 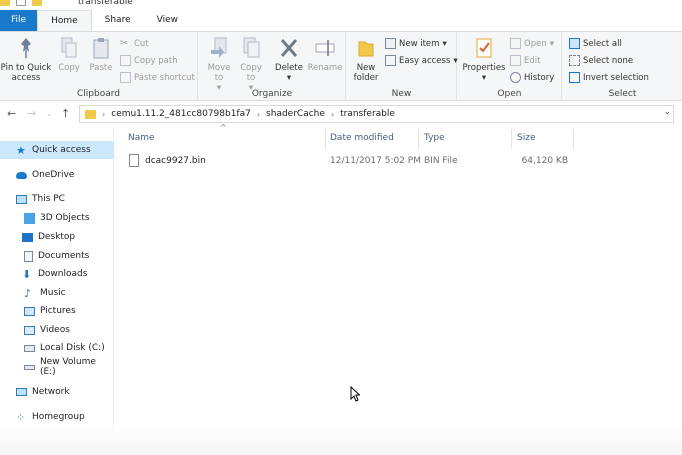 What do you see at coordinates (544, 161) in the screenshot?
I see `file-size: 64,120 KB` at bounding box center [544, 161].